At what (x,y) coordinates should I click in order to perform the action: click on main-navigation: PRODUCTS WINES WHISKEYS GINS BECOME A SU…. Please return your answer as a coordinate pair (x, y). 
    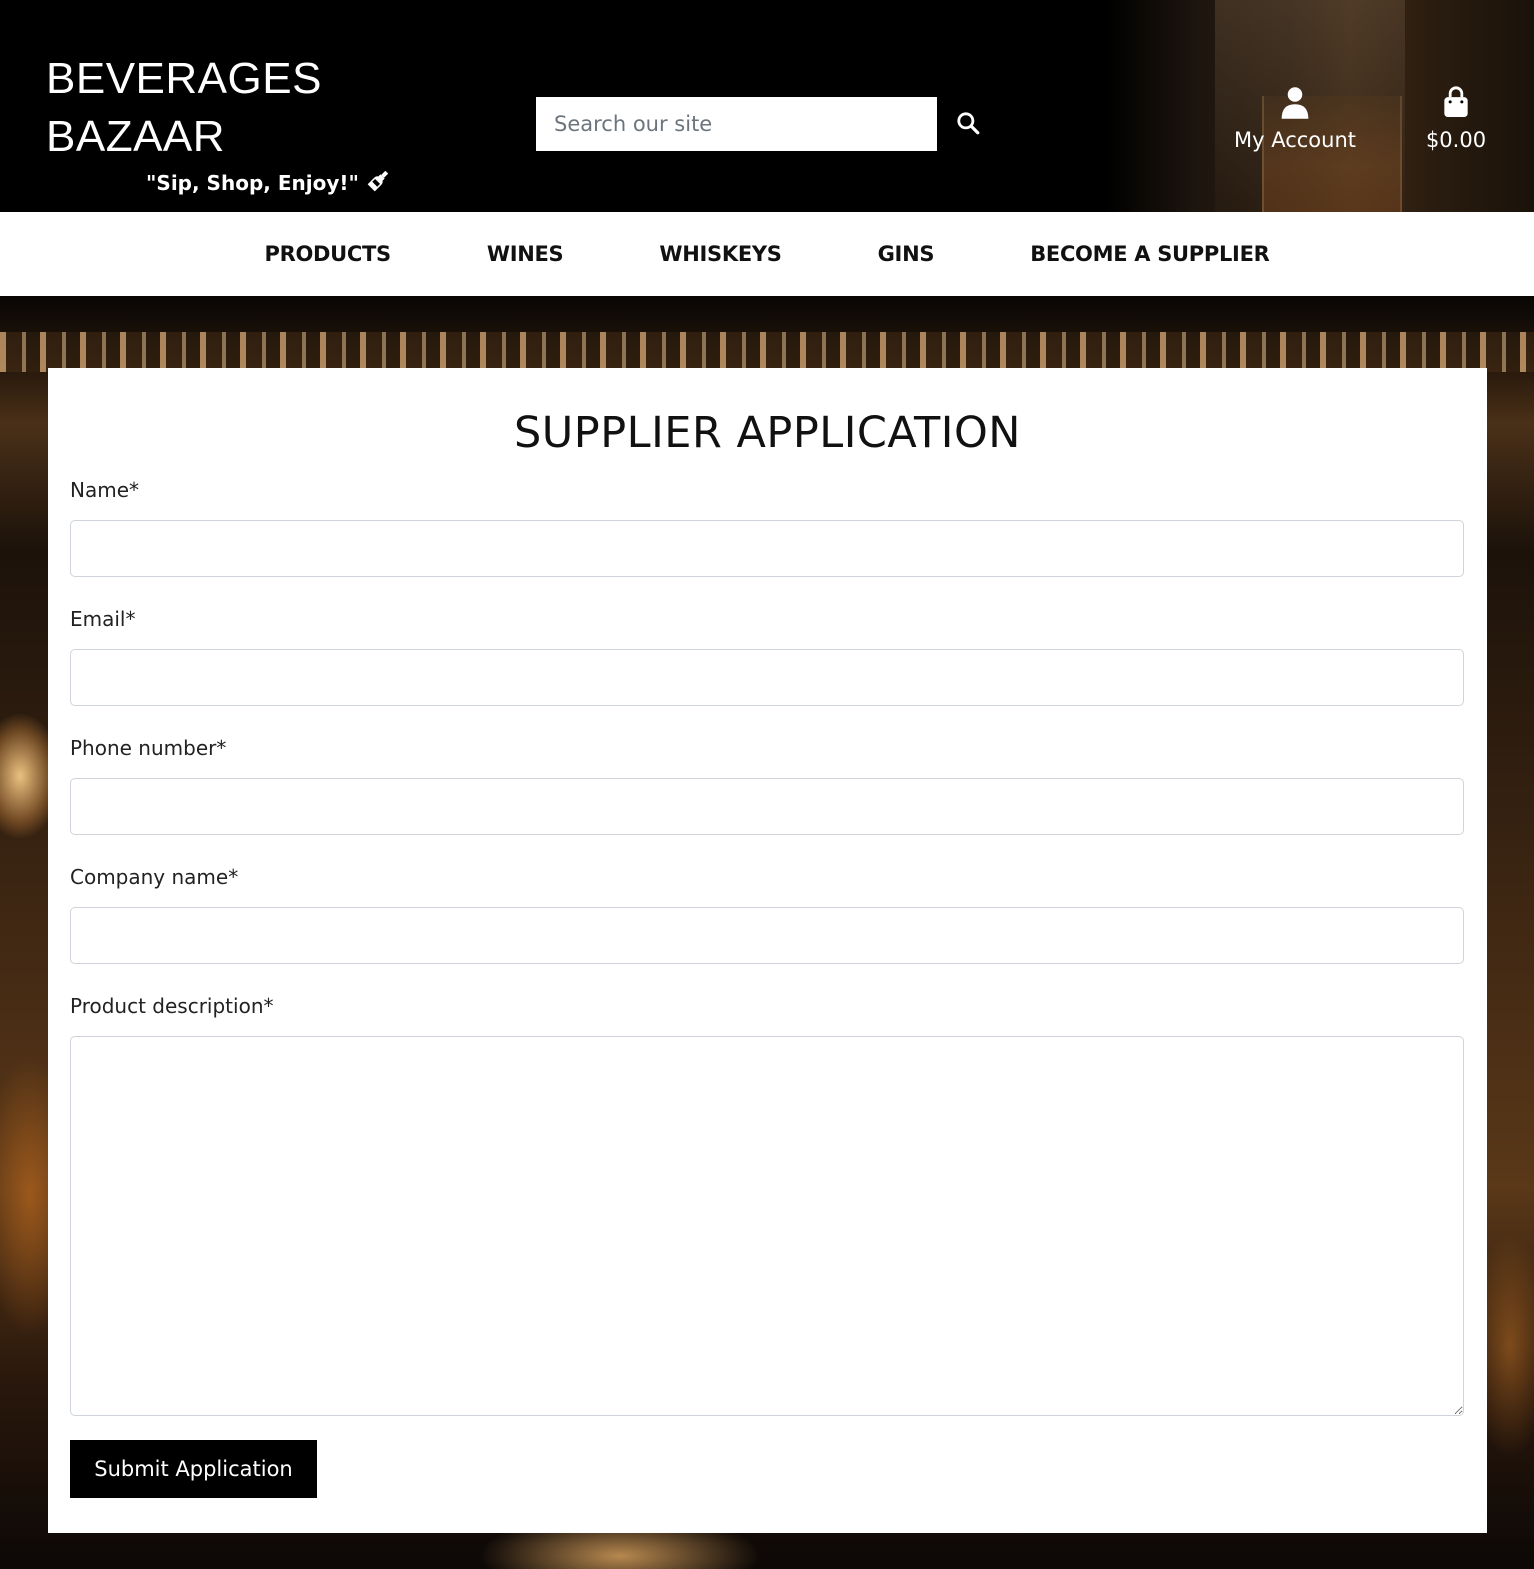
    Looking at the image, I should click on (767, 254).